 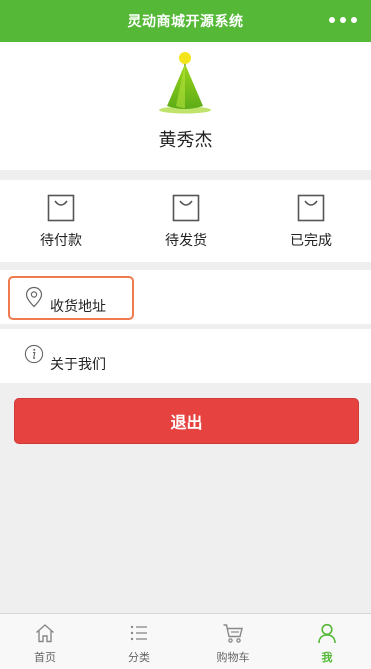 I want to click on person-icon, so click(x=327, y=633).